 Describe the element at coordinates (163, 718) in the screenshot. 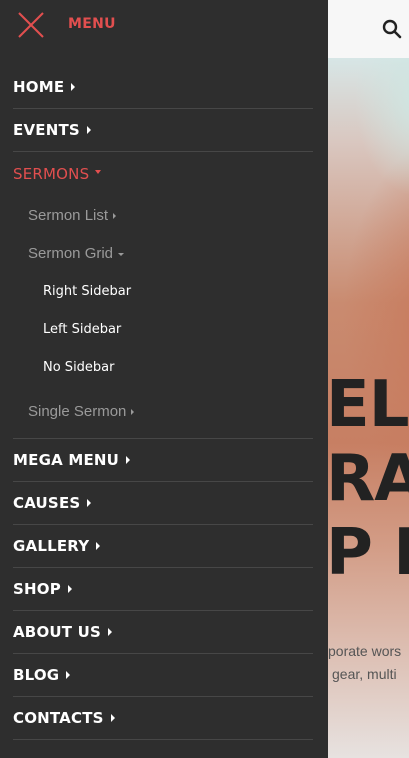

I see `nav-item-contacts: CONTACTS` at that location.